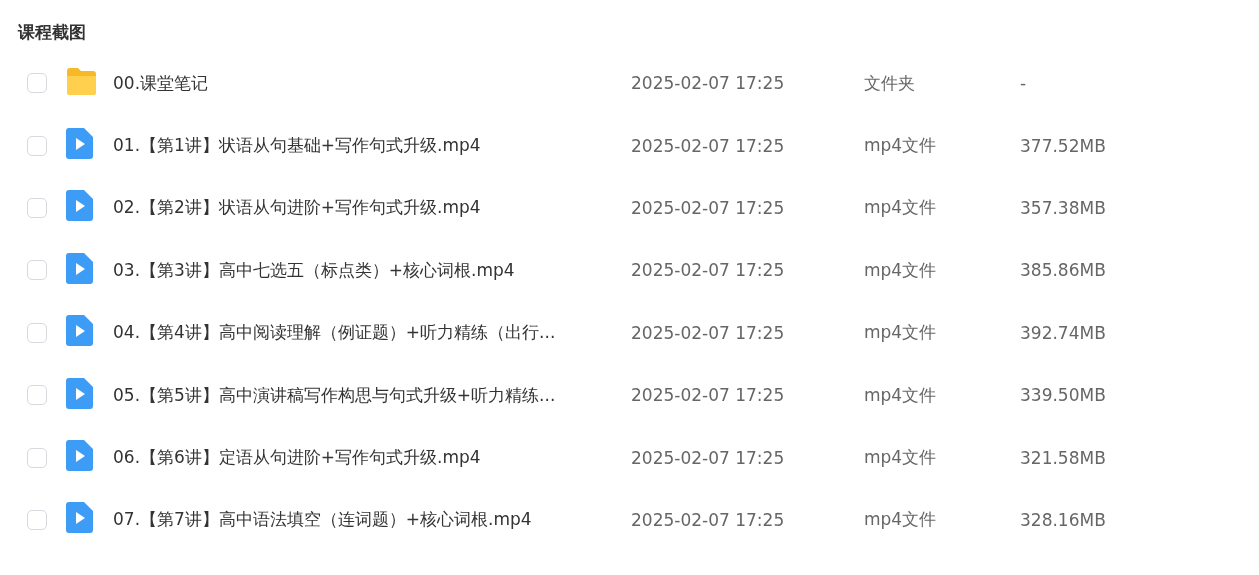 Image resolution: width=1259 pixels, height=575 pixels. What do you see at coordinates (1063, 457) in the screenshot?
I see `file-size: 321.58MB` at bounding box center [1063, 457].